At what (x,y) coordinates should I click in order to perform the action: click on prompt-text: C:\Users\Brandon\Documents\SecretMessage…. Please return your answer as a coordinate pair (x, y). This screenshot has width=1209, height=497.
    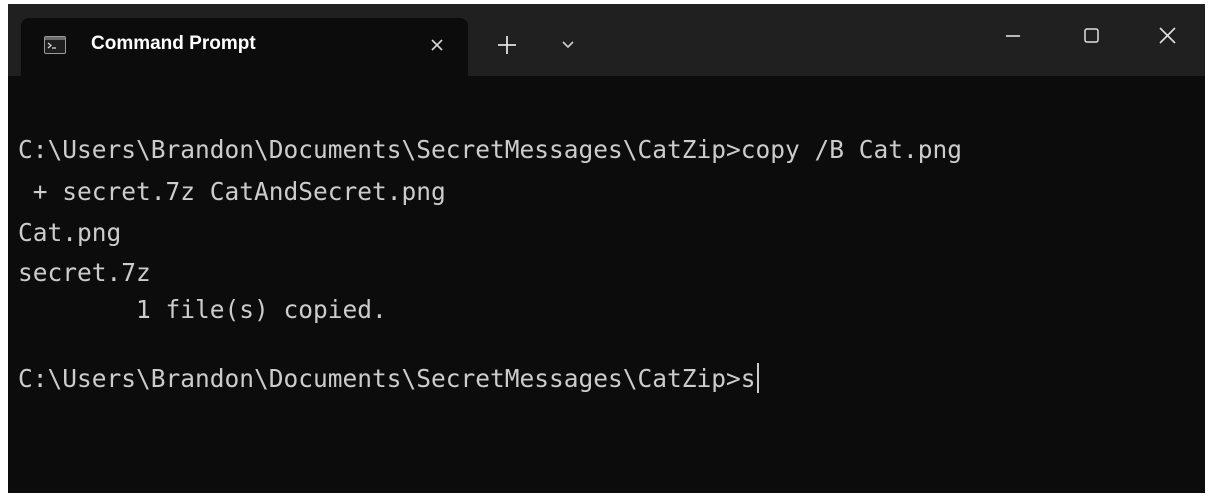
    Looking at the image, I should click on (387, 378).